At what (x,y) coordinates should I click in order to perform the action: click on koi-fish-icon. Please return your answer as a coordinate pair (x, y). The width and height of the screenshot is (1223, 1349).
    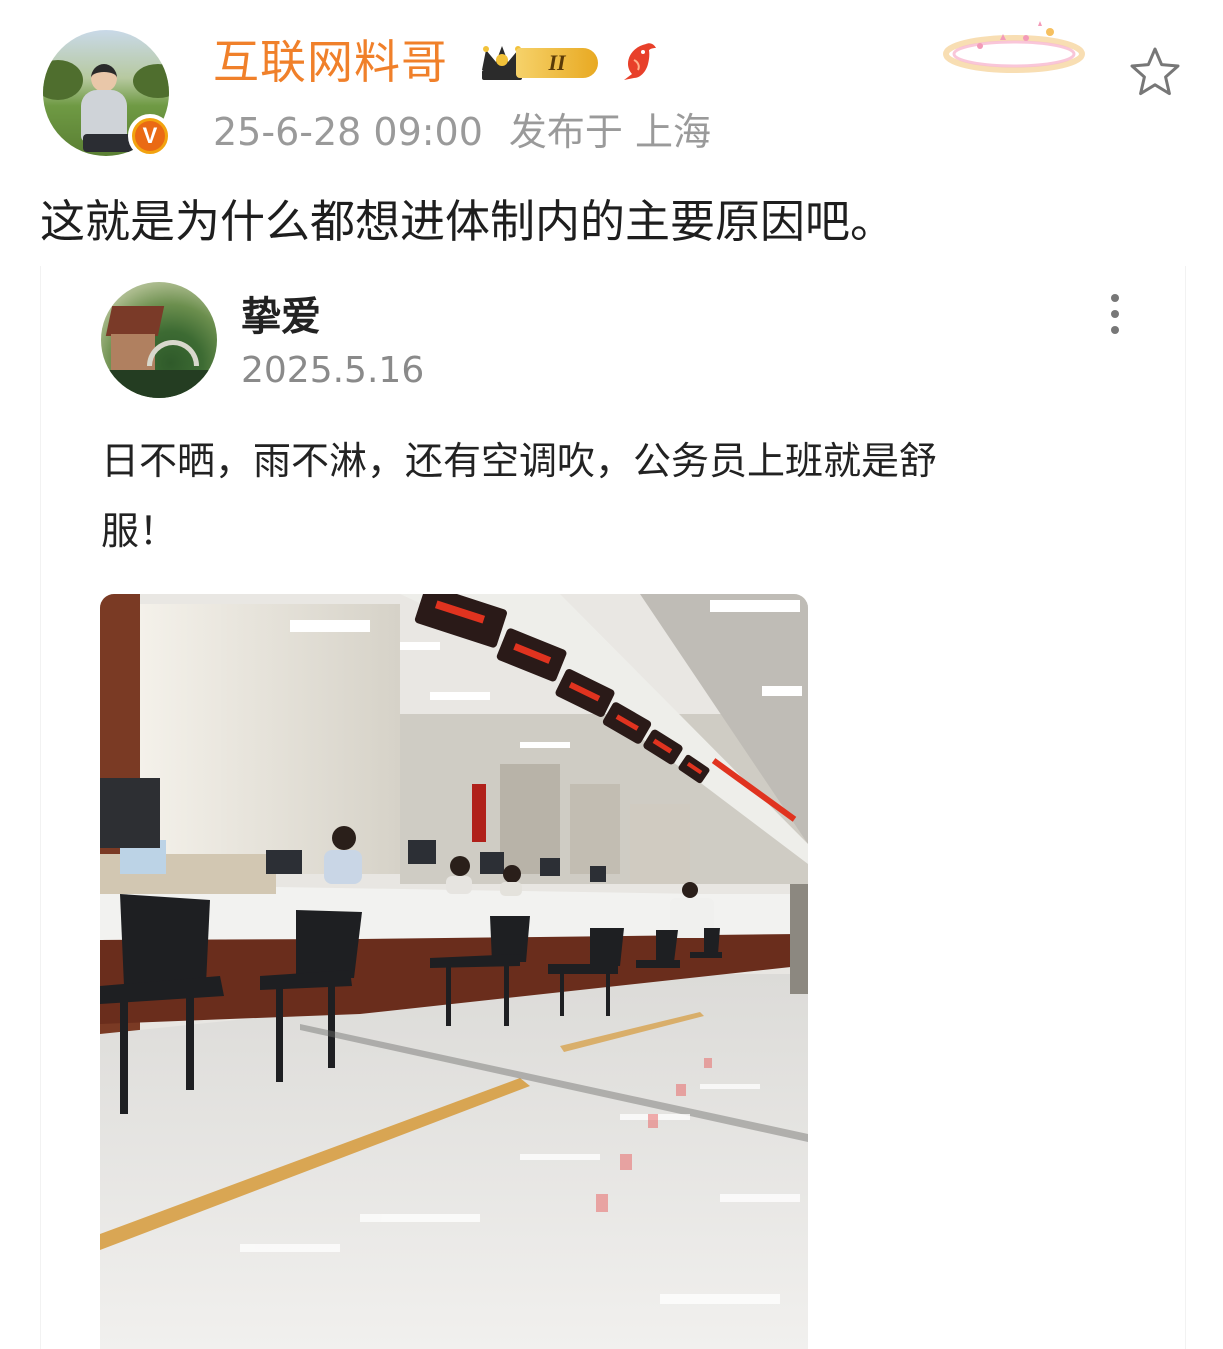
    Looking at the image, I should click on (640, 61).